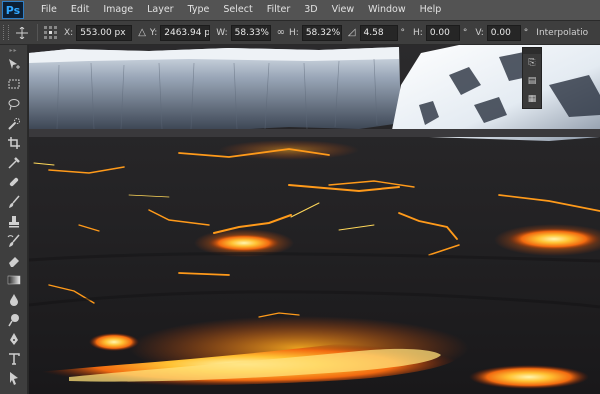  Describe the element at coordinates (13, 10) in the screenshot. I see `photoshop-logo: Ps` at that location.